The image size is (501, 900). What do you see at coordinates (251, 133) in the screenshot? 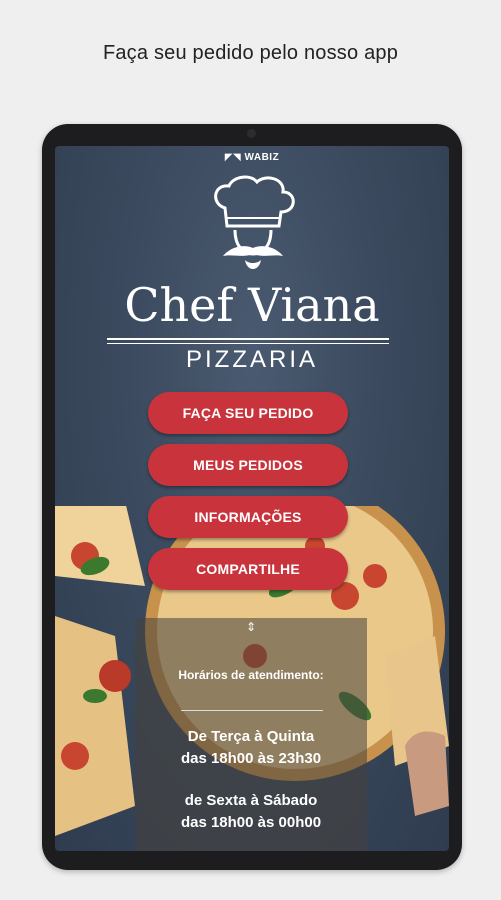
I see `camera-icon` at bounding box center [251, 133].